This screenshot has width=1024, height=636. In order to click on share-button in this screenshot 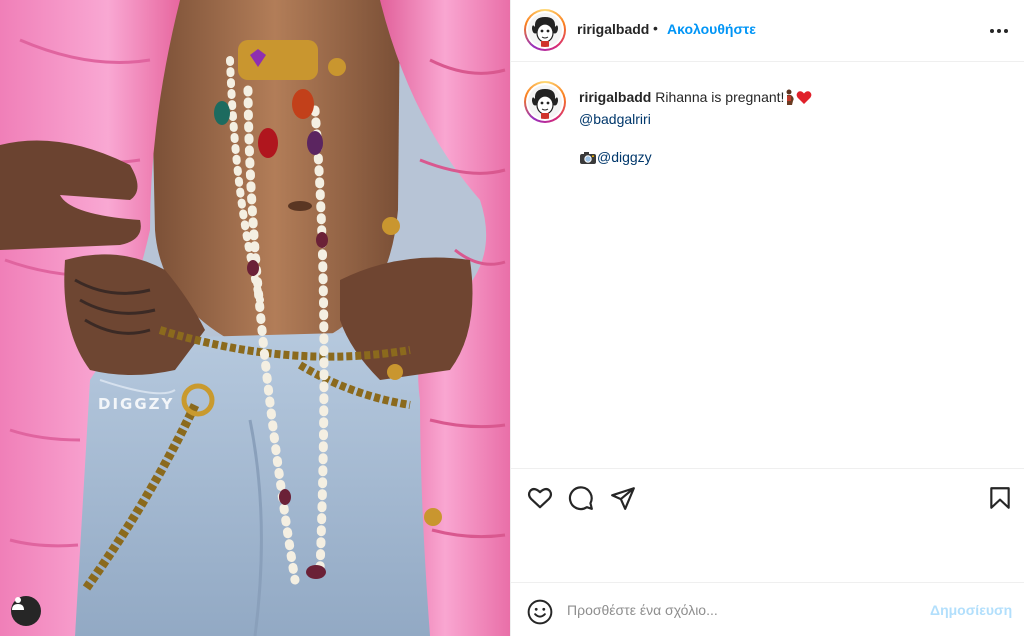, I will do `click(623, 498)`.